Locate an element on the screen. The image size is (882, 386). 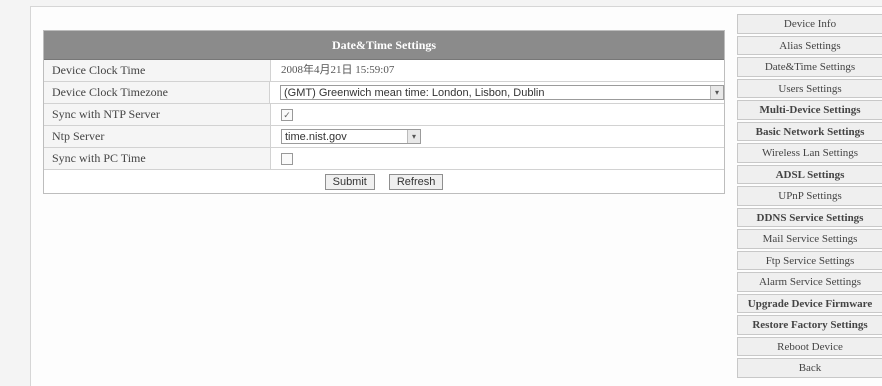
sidebar-item-multi-device-settings: Multi-Device Settings is located at coordinates (809, 110).